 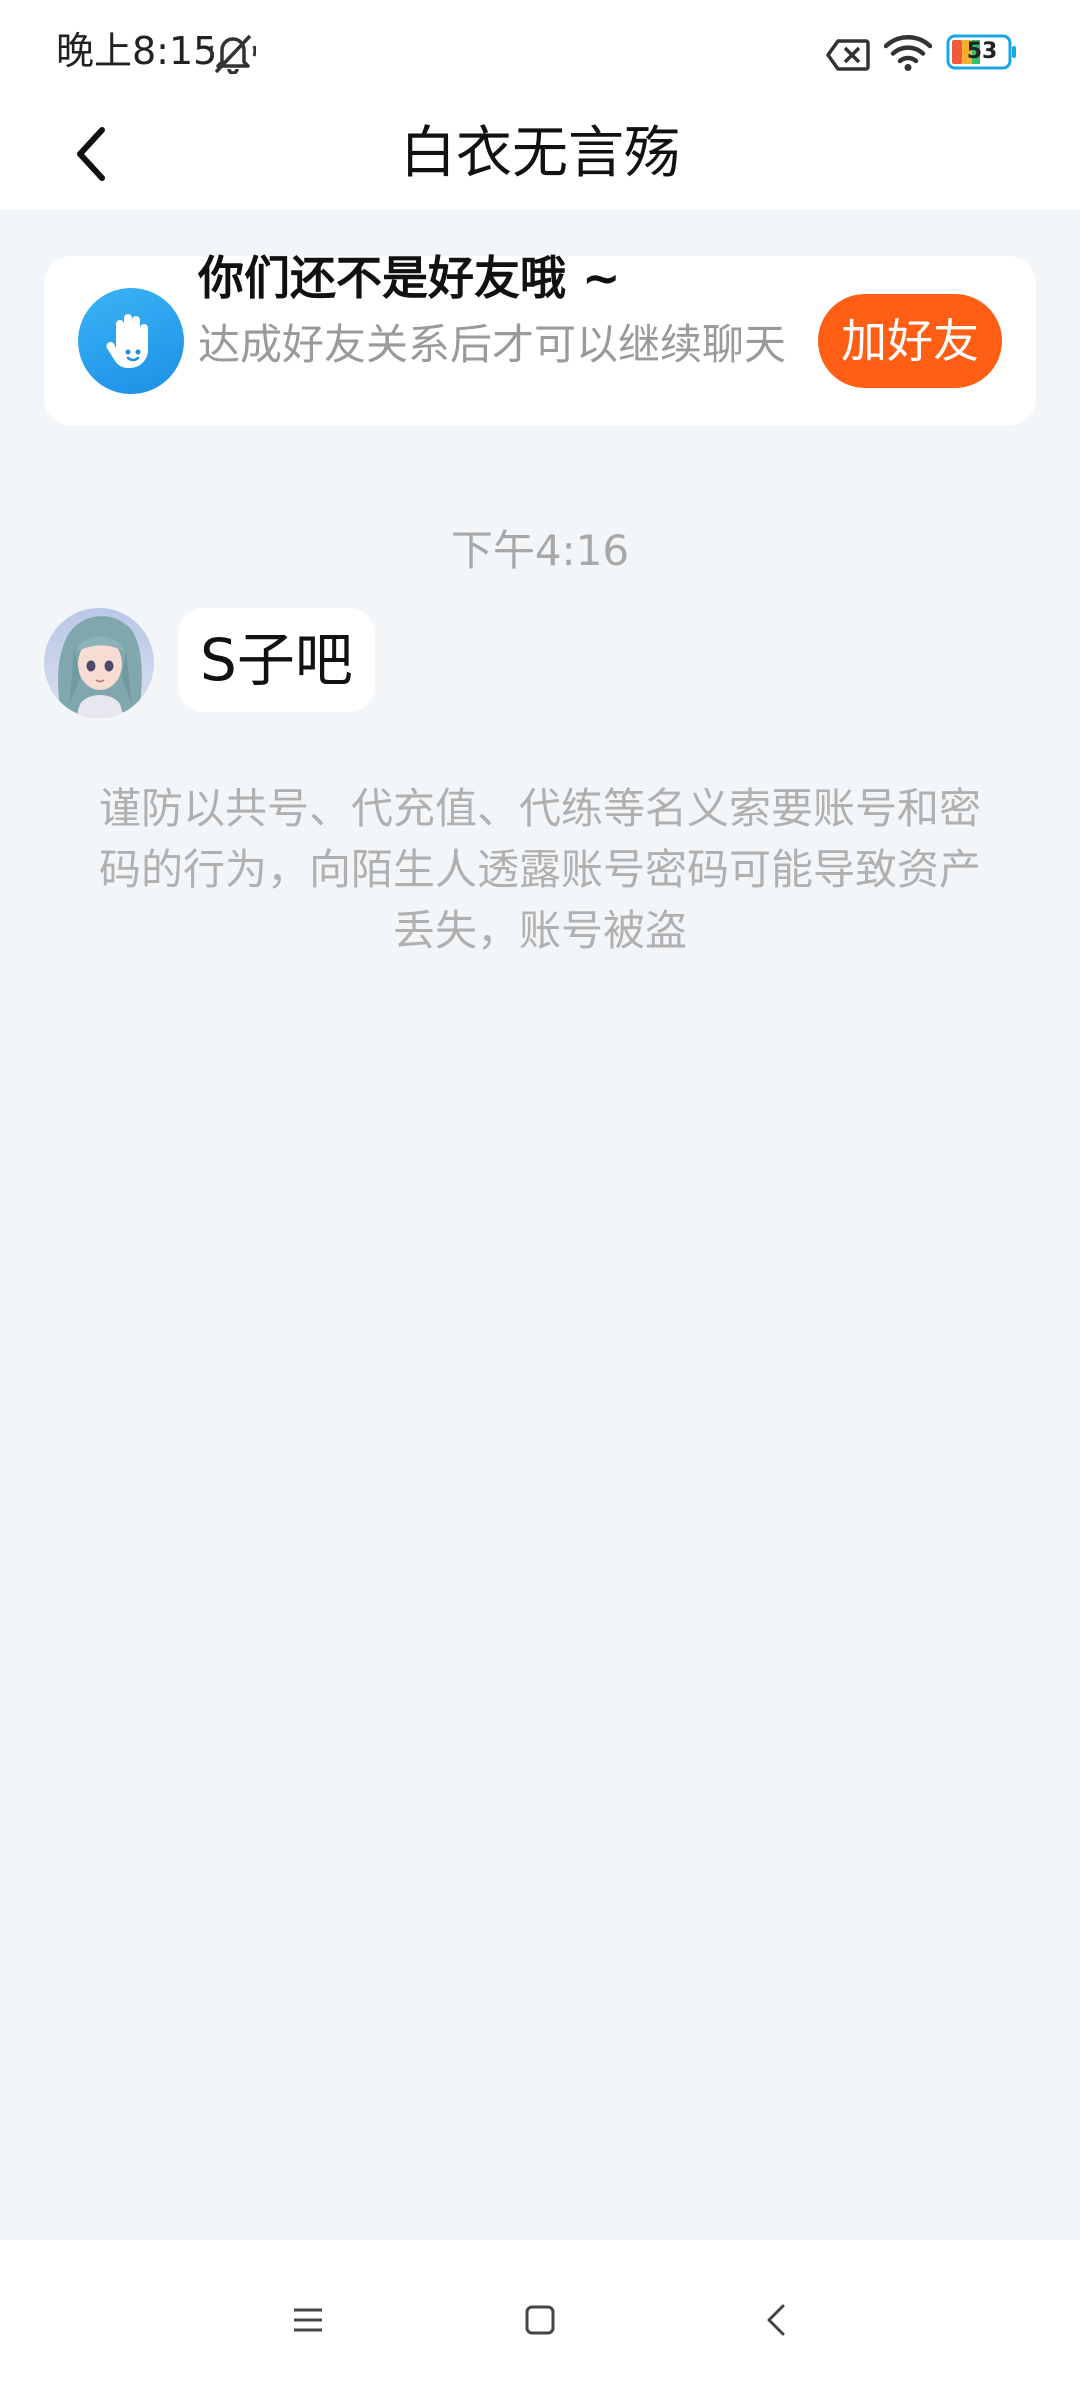 I want to click on menu-icon, so click(x=308, y=2320).